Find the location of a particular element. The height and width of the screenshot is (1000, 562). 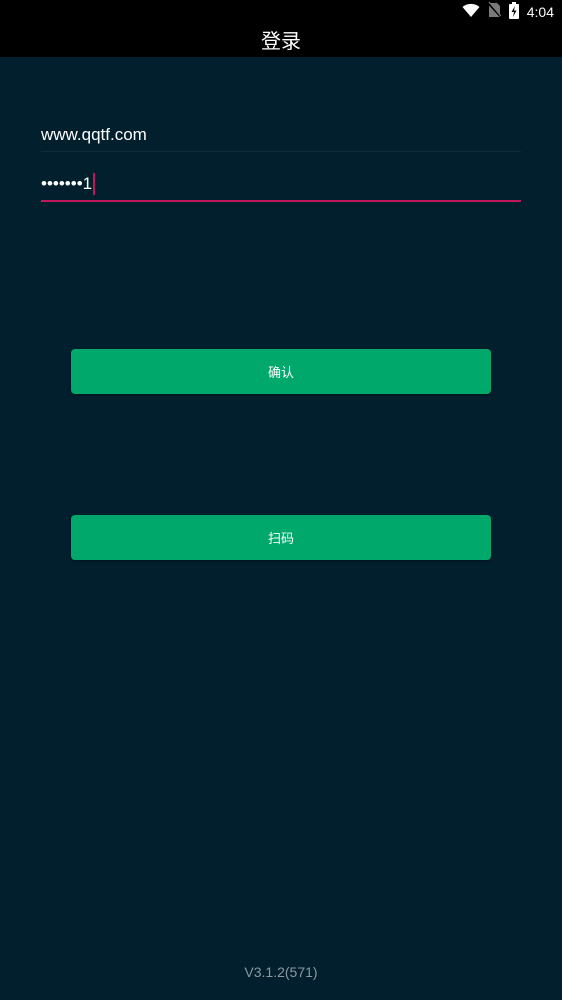

password-field: •••••••1 is located at coordinates (281, 185).